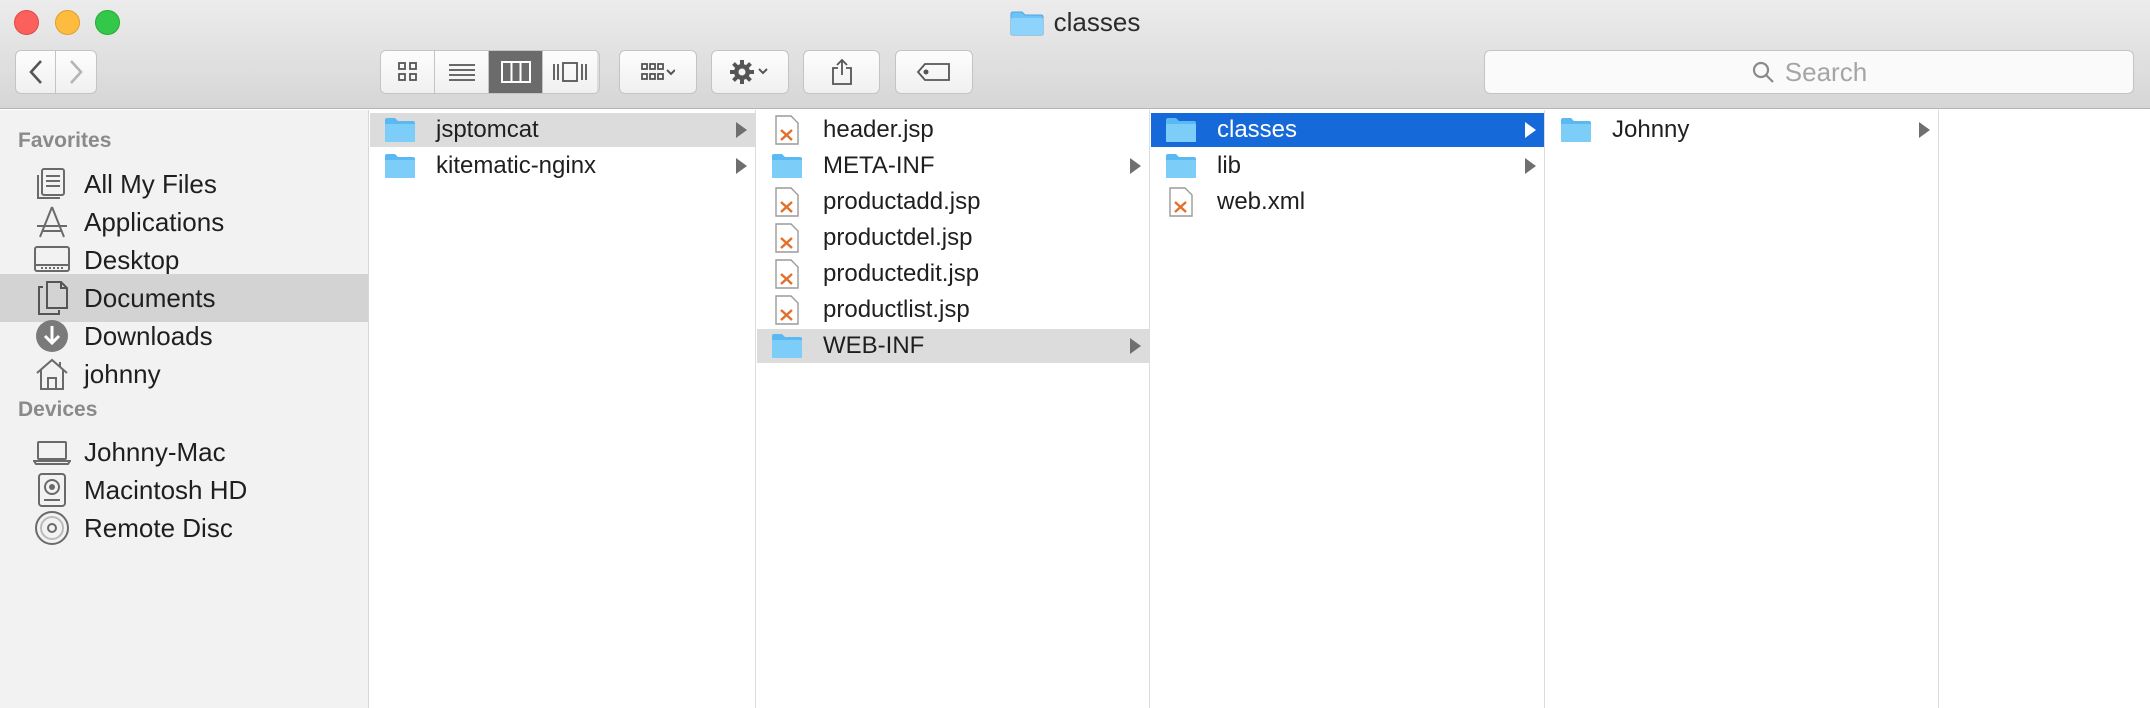  I want to click on list-item: productlist.jsp, so click(953, 310).